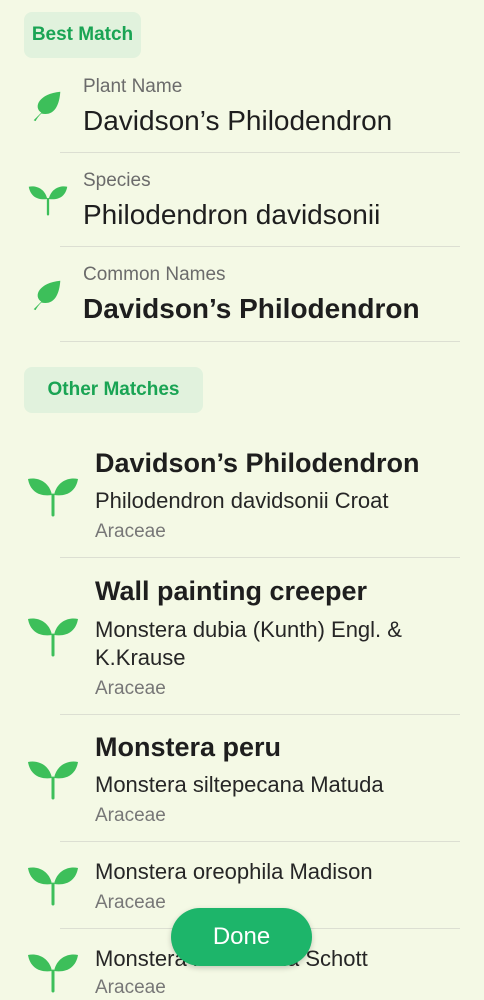  What do you see at coordinates (117, 180) in the screenshot?
I see `species-label: Species` at bounding box center [117, 180].